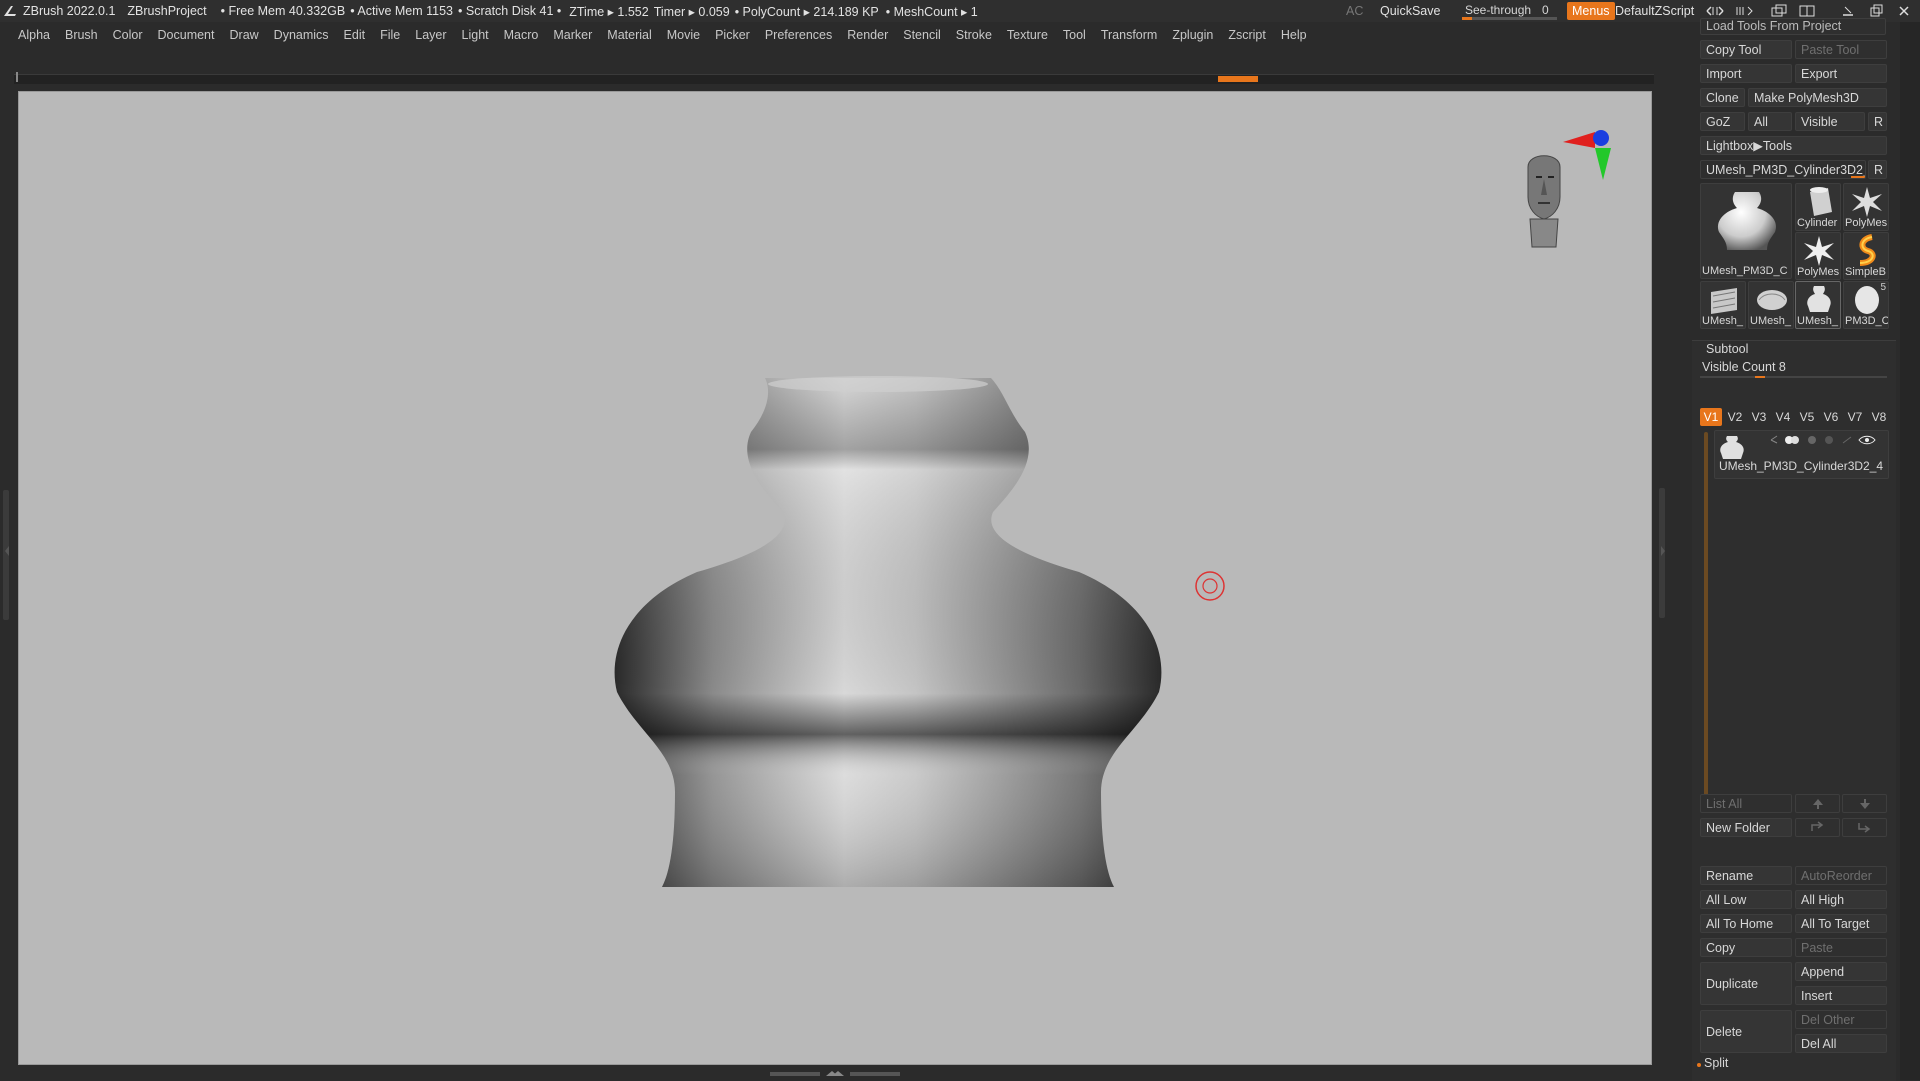  I want to click on close-icon, so click(1904, 11).